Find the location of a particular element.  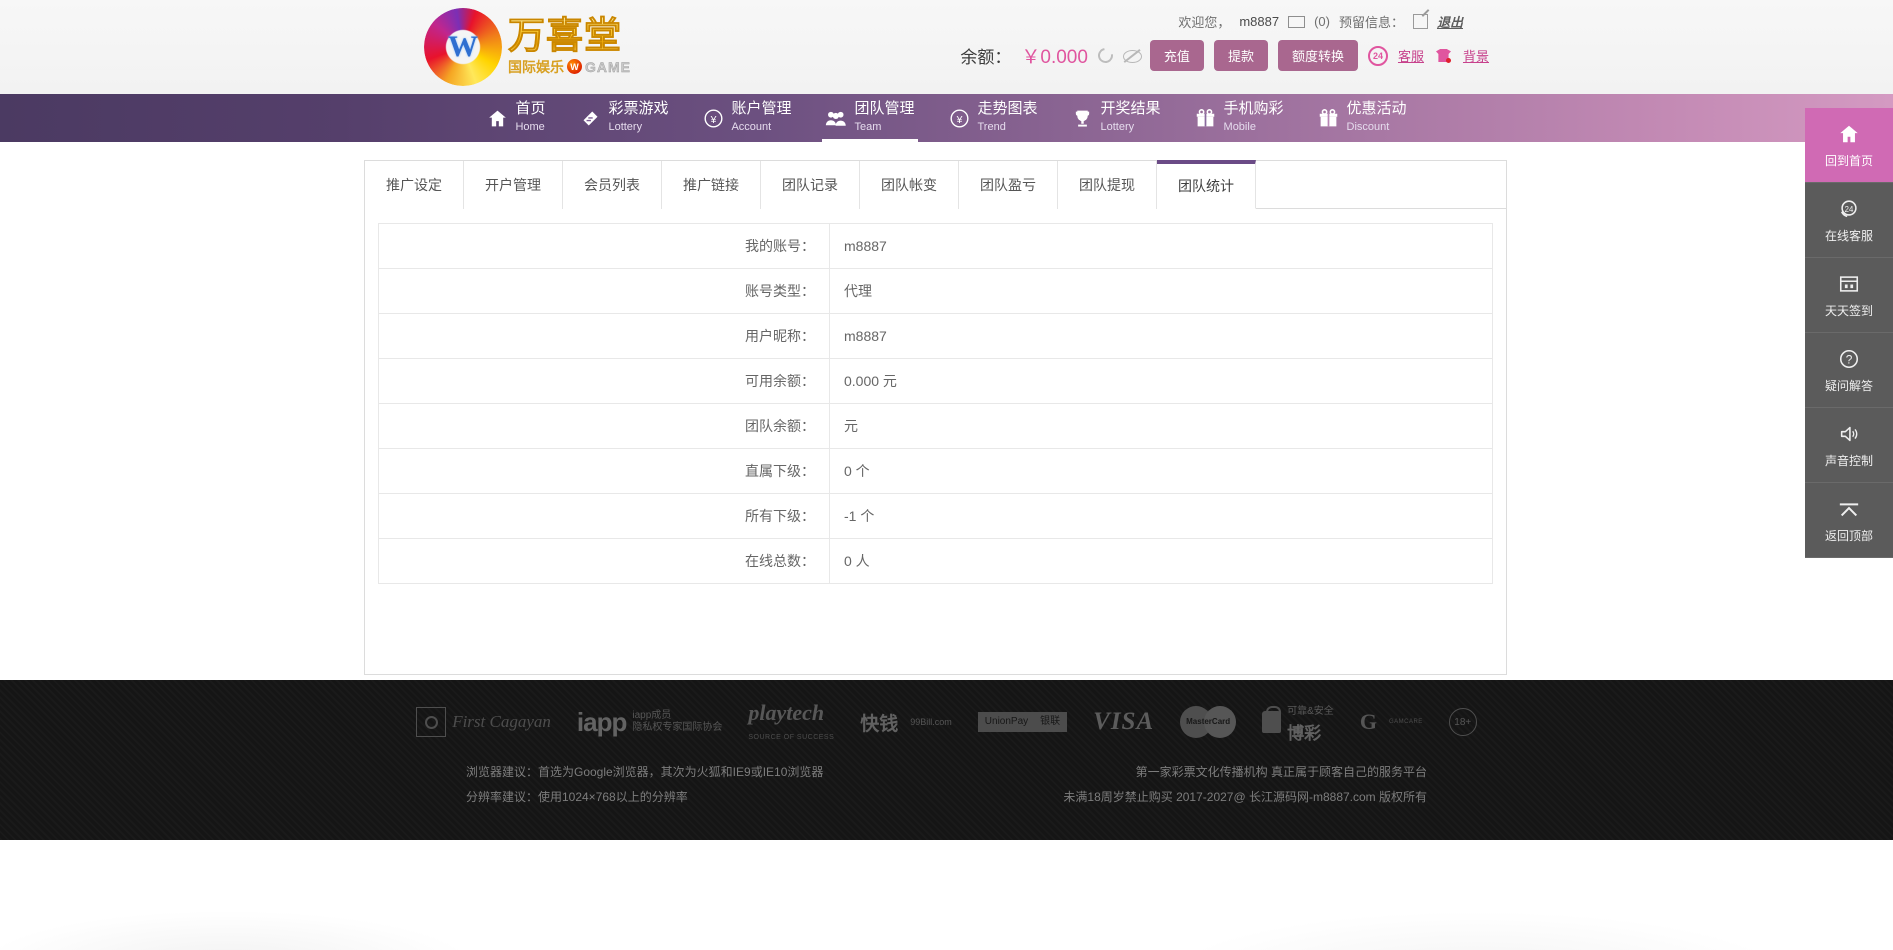

playtech-logo: playtech SOURCE OF SUCCESS is located at coordinates (791, 722).